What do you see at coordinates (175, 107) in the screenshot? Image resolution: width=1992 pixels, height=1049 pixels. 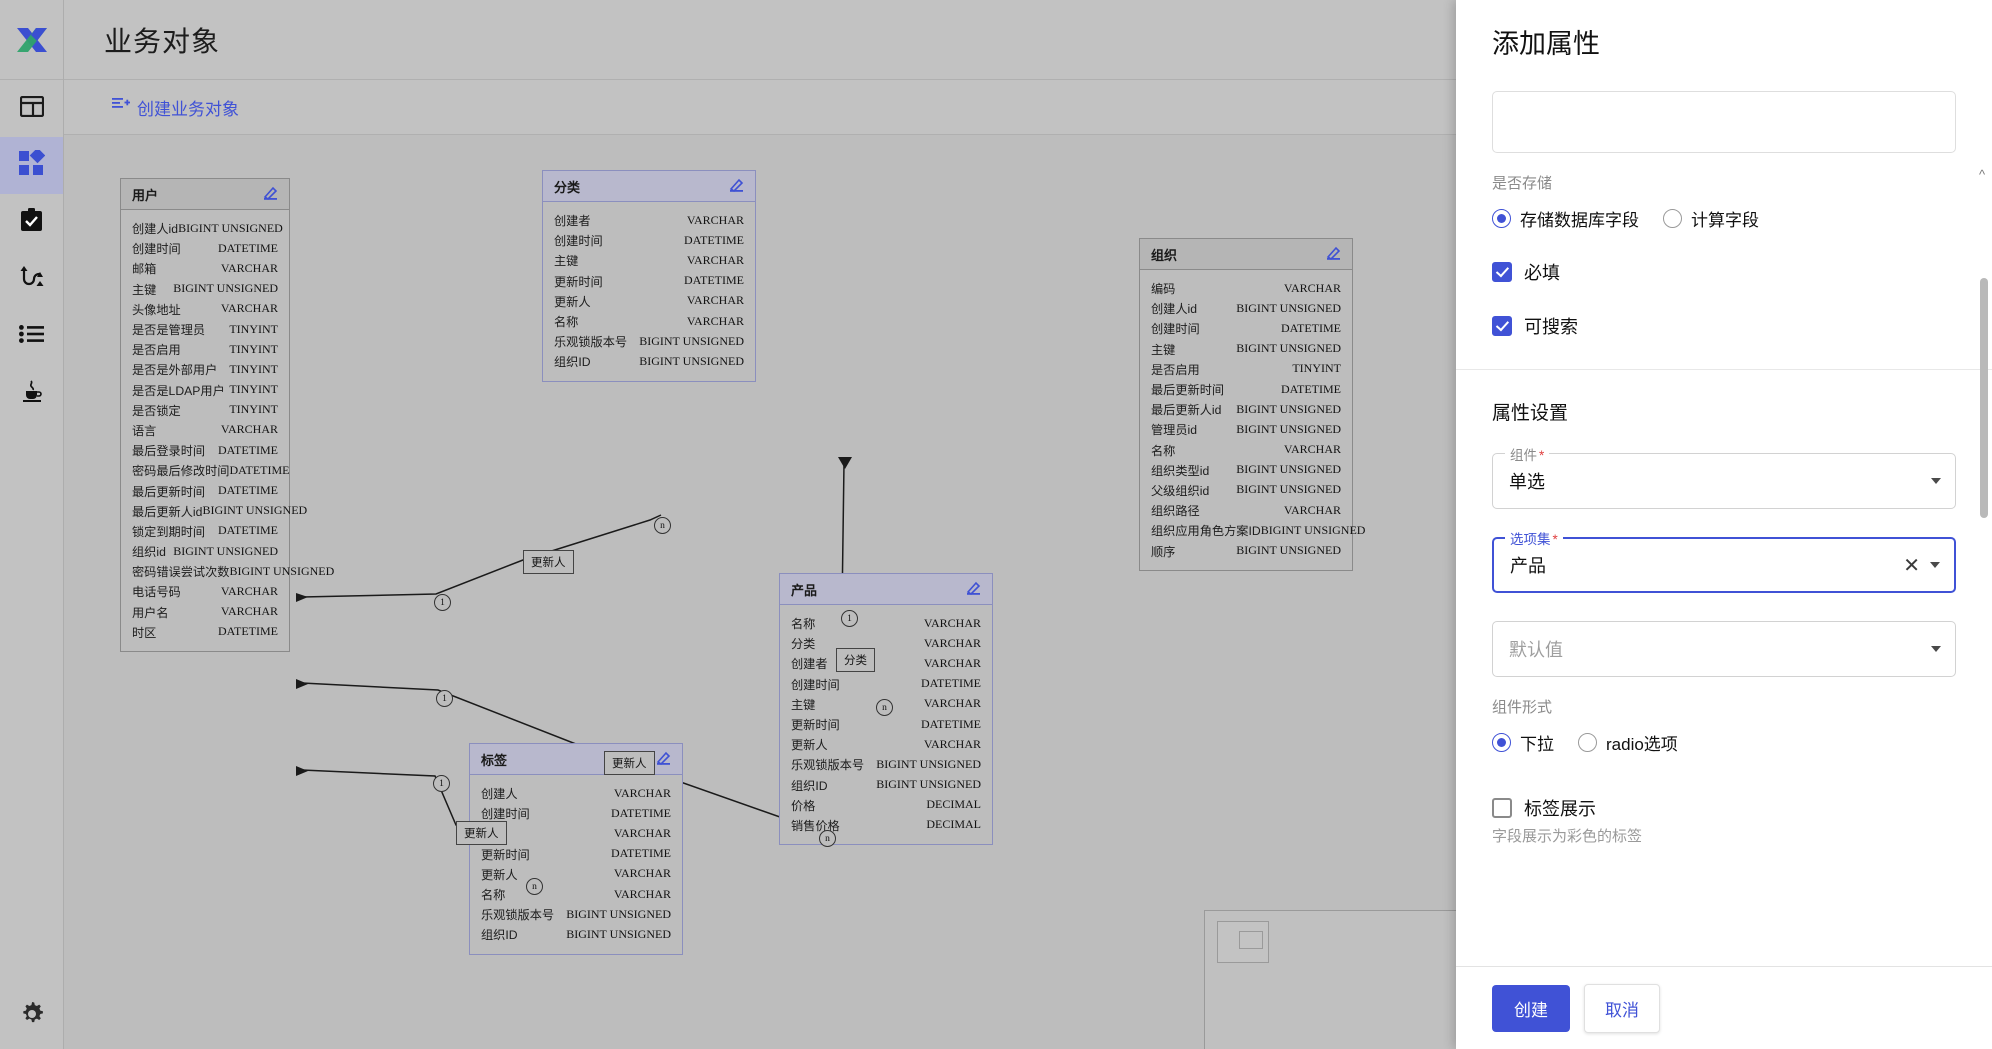 I see `create-business-object-button: 创建业务对象` at bounding box center [175, 107].